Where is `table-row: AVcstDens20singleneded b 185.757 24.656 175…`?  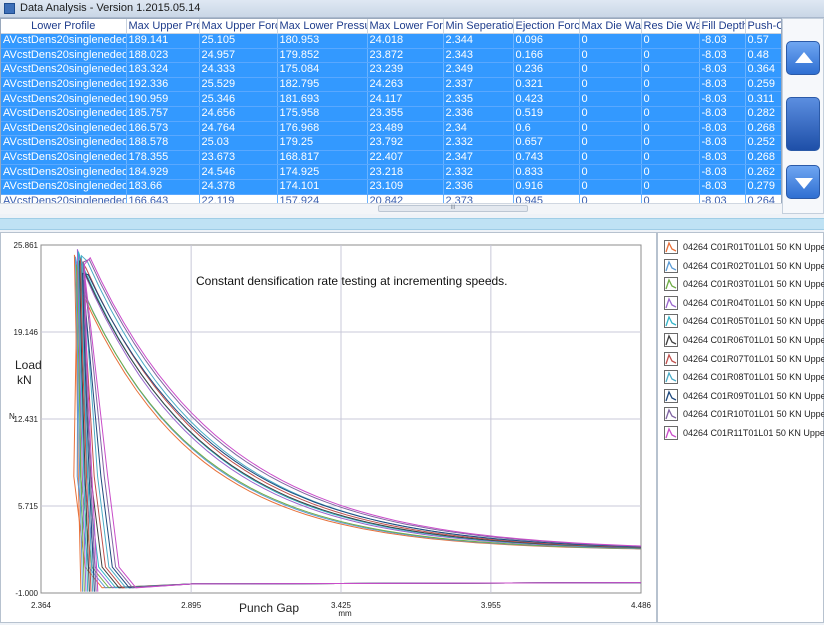 table-row: AVcstDens20singleneded b 185.757 24.656 175… is located at coordinates (391, 114).